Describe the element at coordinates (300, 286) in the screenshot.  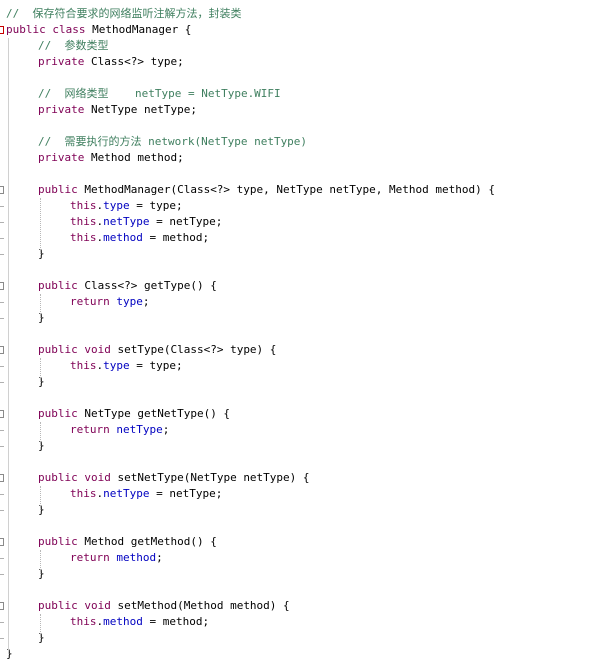
I see `code-line: public Class<?> getType() {` at that location.